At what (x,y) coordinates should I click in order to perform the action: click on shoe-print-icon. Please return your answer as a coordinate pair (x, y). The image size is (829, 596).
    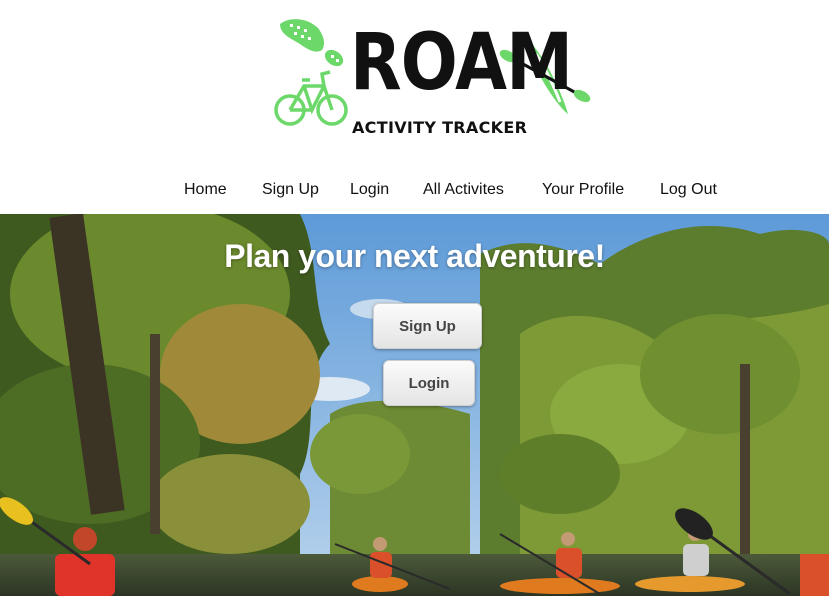
    Looking at the image, I should click on (312, 43).